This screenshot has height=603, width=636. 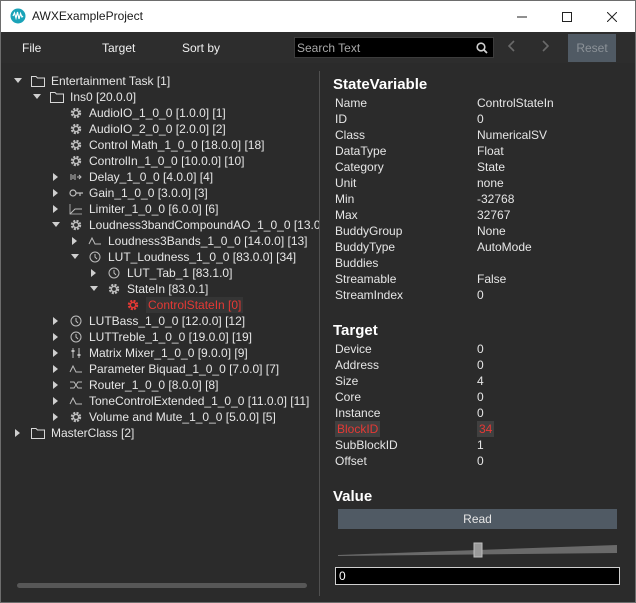 What do you see at coordinates (160, 209) in the screenshot?
I see `tree-item: Limiter_1_0_0 [6.0.0] [6]` at bounding box center [160, 209].